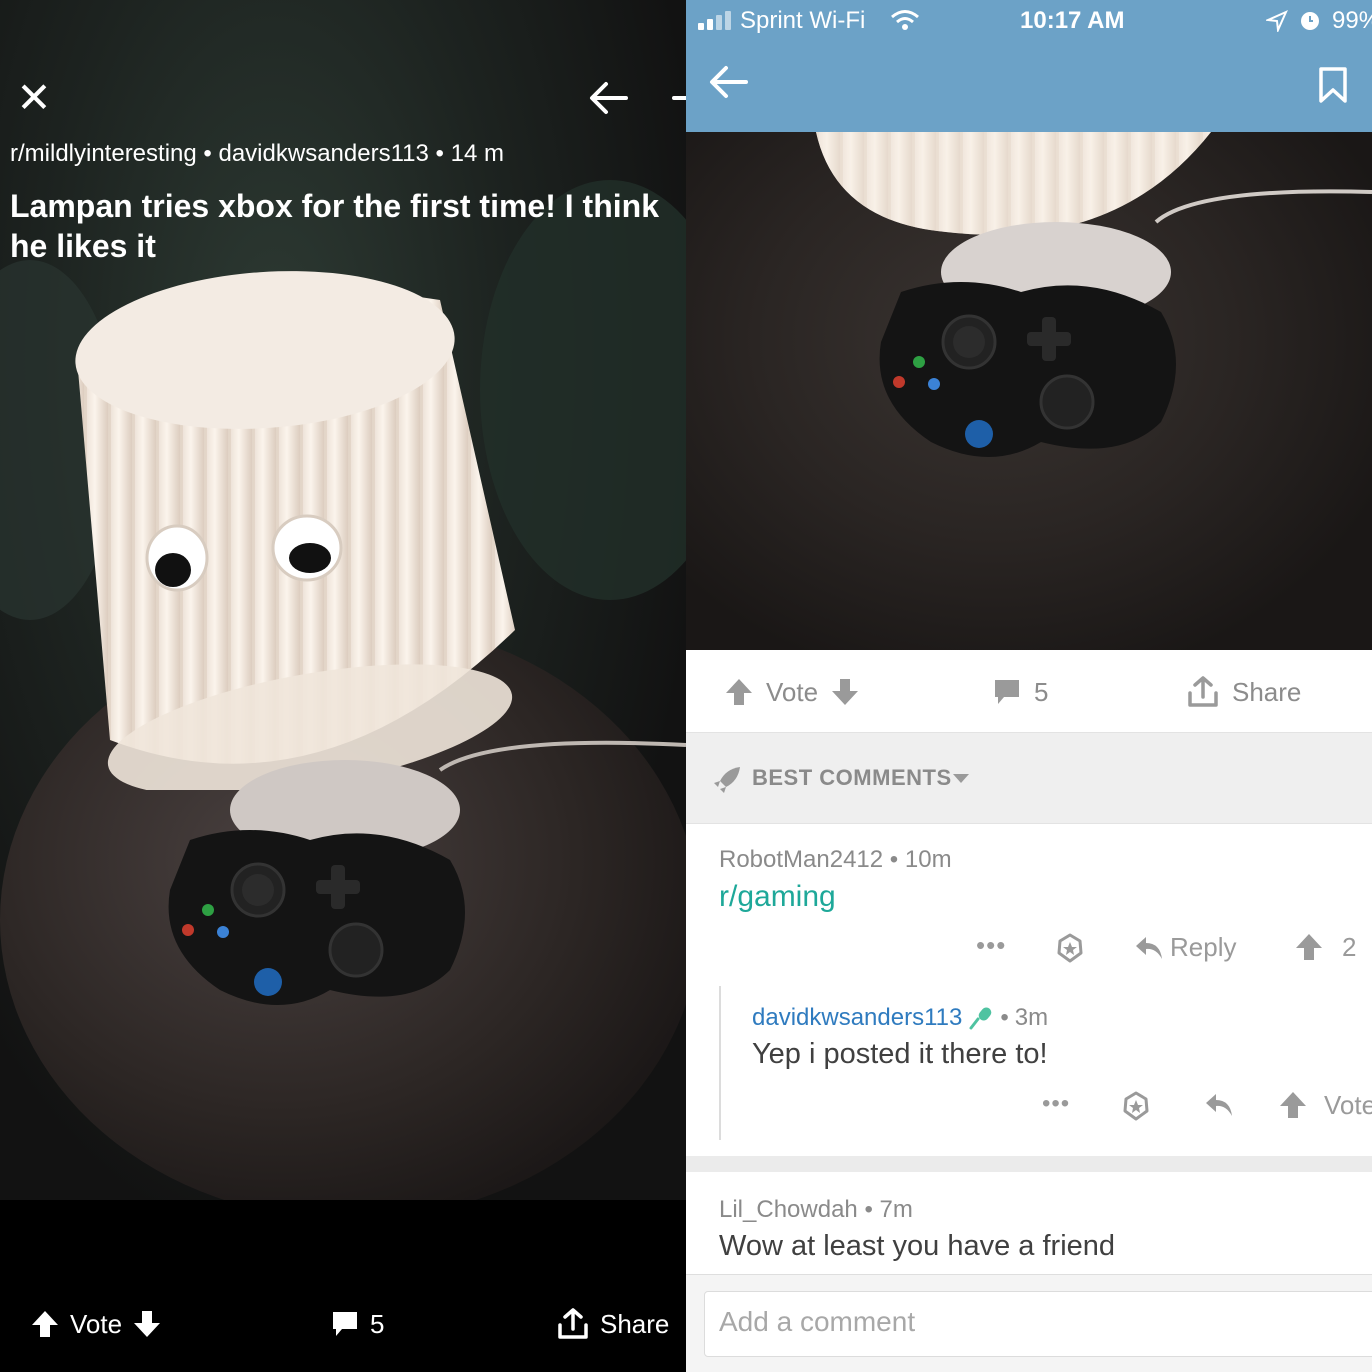  I want to click on comment-meta: RobotMan2412 • 10m, so click(835, 859).